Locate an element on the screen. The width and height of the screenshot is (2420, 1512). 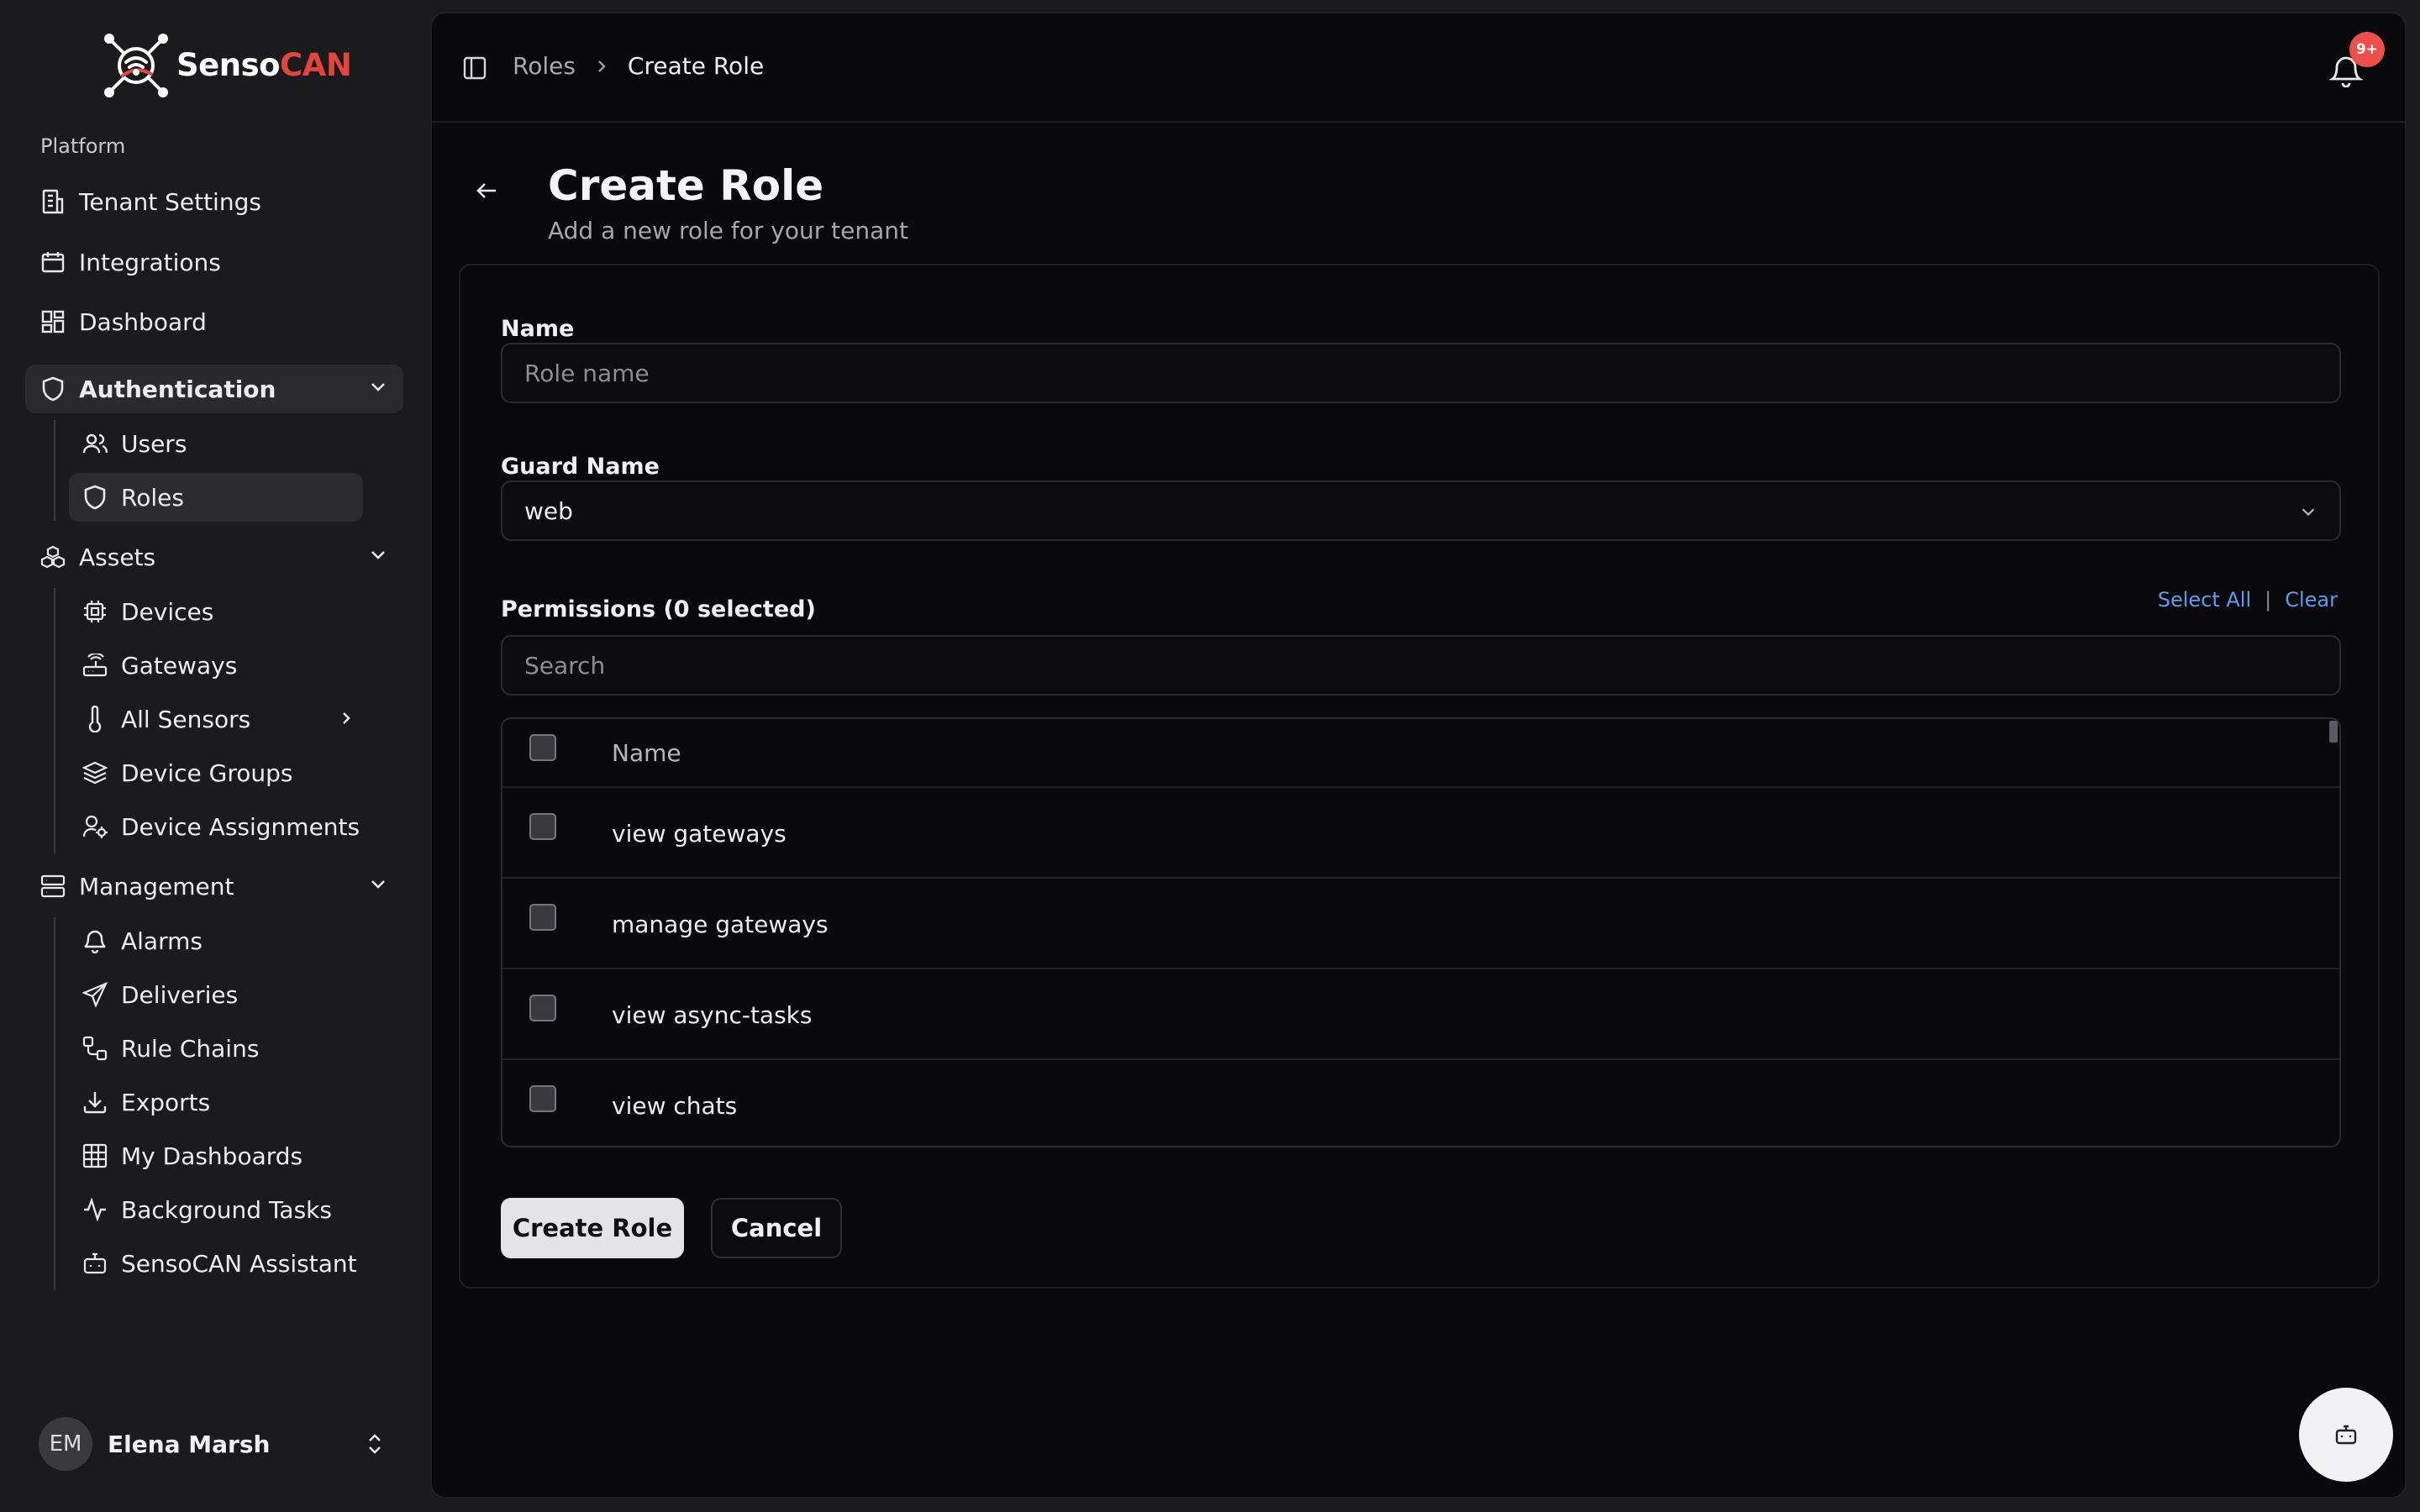
section-label-platform: Platform is located at coordinates (83, 146).